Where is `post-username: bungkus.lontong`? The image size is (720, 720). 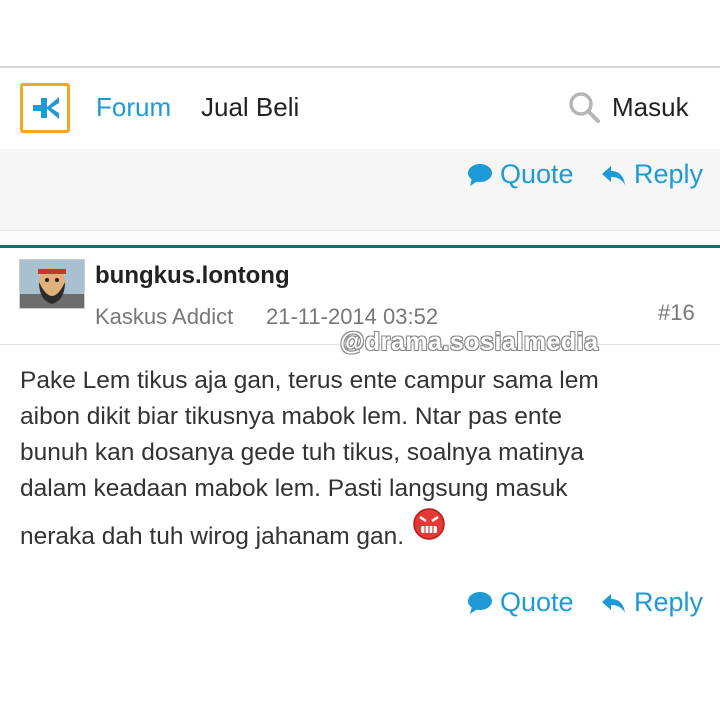 post-username: bungkus.lontong is located at coordinates (192, 276).